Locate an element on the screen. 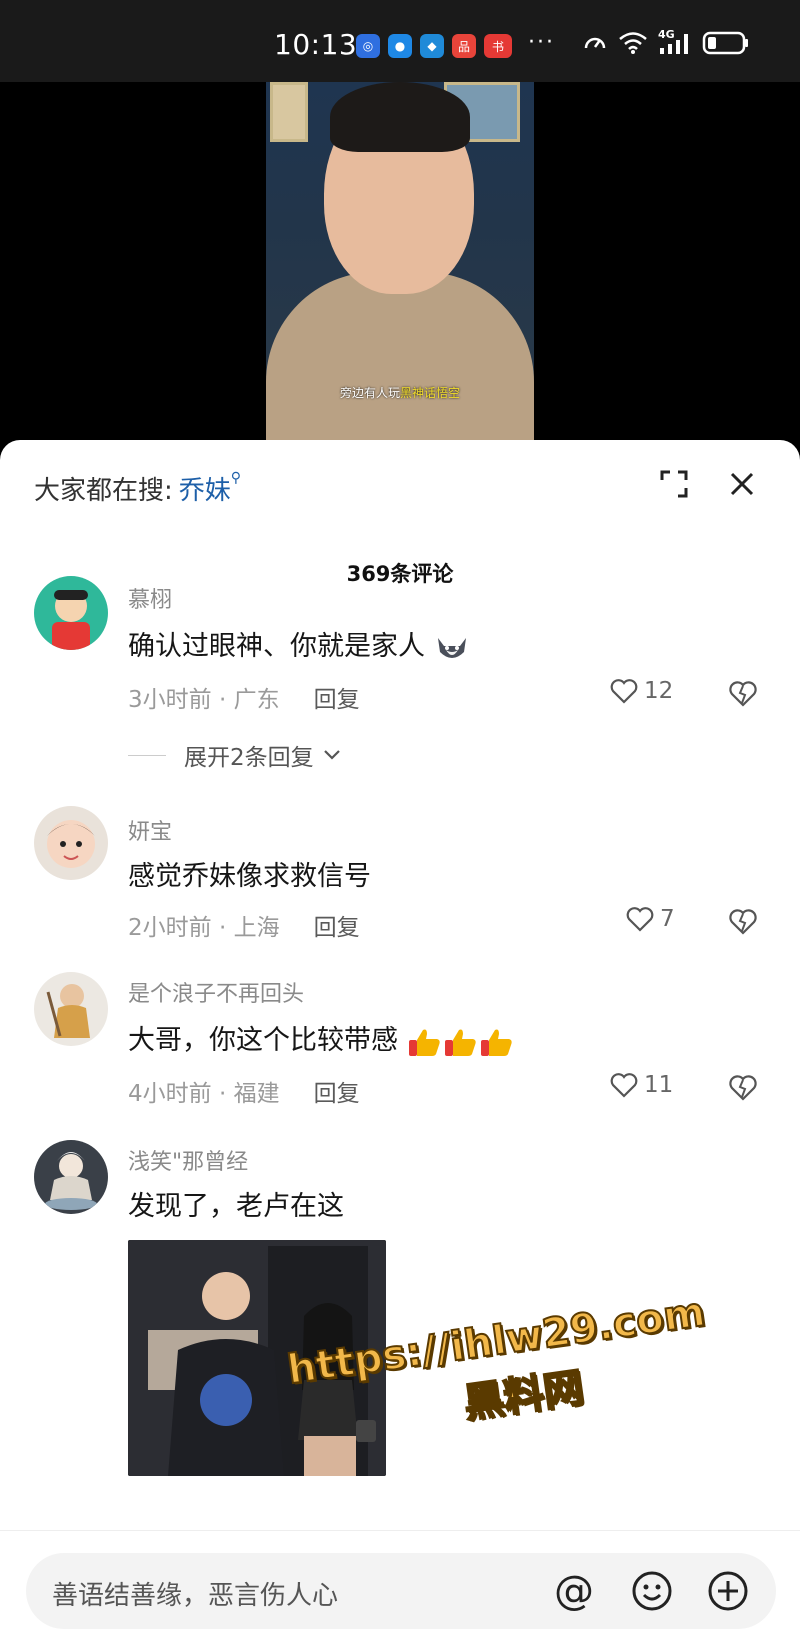 This screenshot has height=1648, width=800. husky-emoji-icon is located at coordinates (451, 647).